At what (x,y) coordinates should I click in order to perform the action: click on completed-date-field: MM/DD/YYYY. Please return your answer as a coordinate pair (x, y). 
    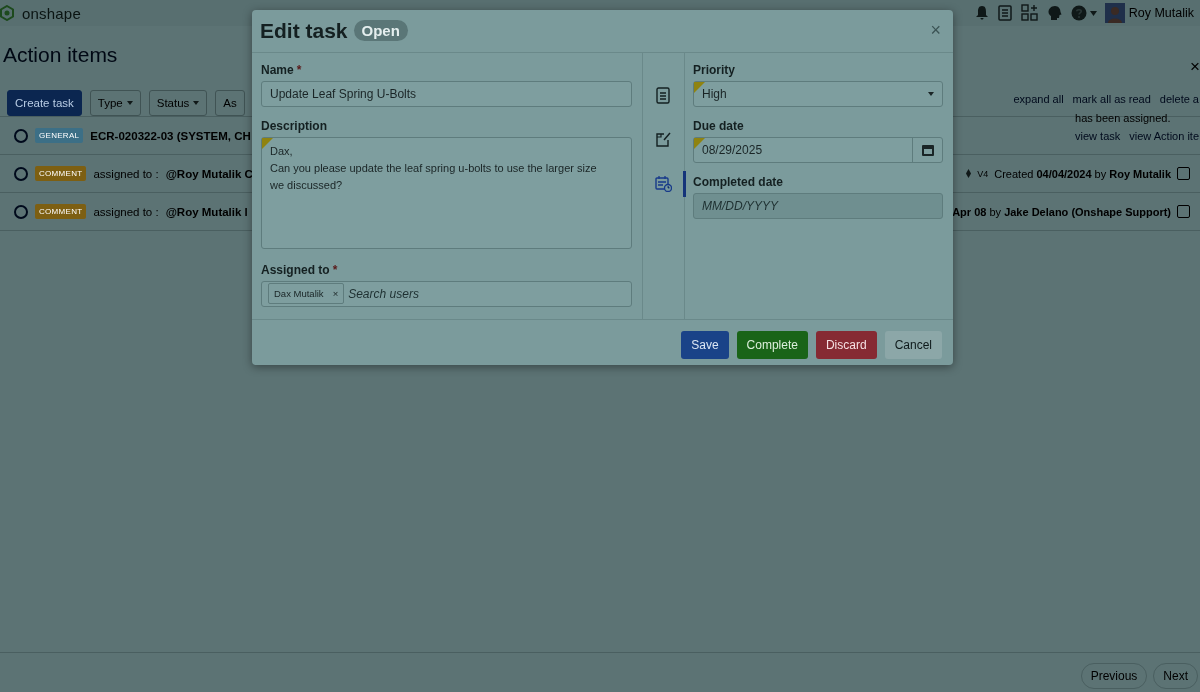
    Looking at the image, I should click on (818, 205).